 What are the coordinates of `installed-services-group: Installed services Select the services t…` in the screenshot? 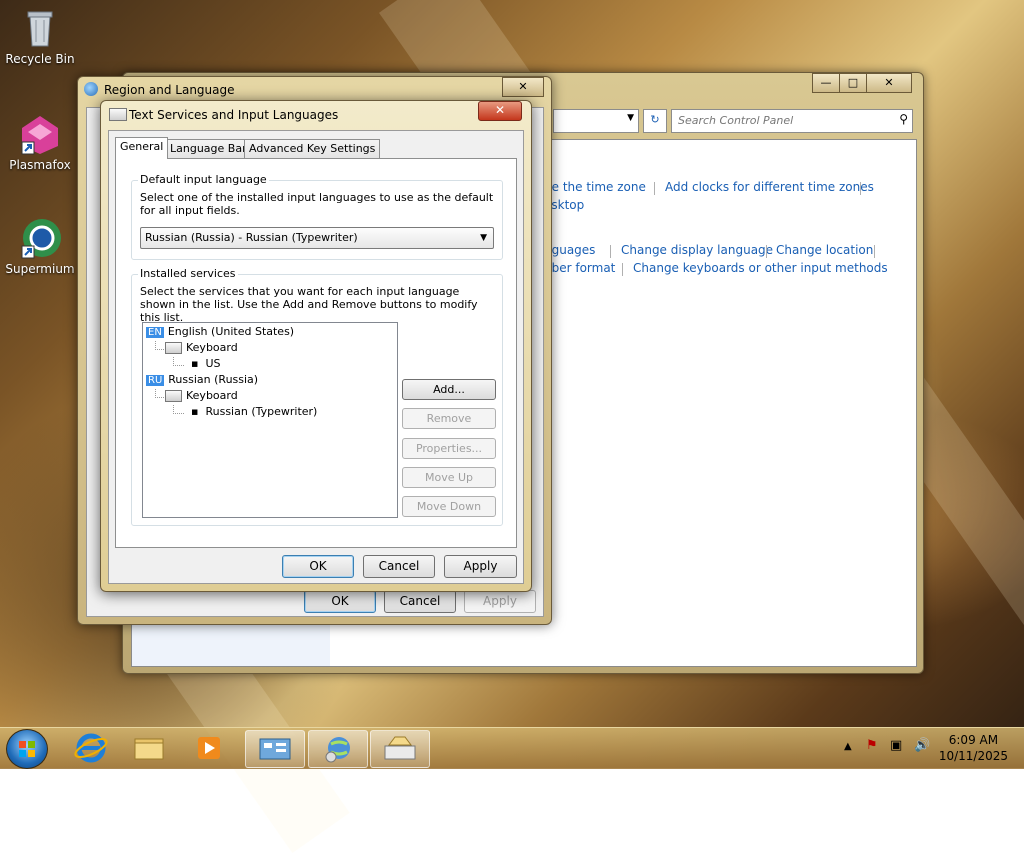 It's located at (317, 396).